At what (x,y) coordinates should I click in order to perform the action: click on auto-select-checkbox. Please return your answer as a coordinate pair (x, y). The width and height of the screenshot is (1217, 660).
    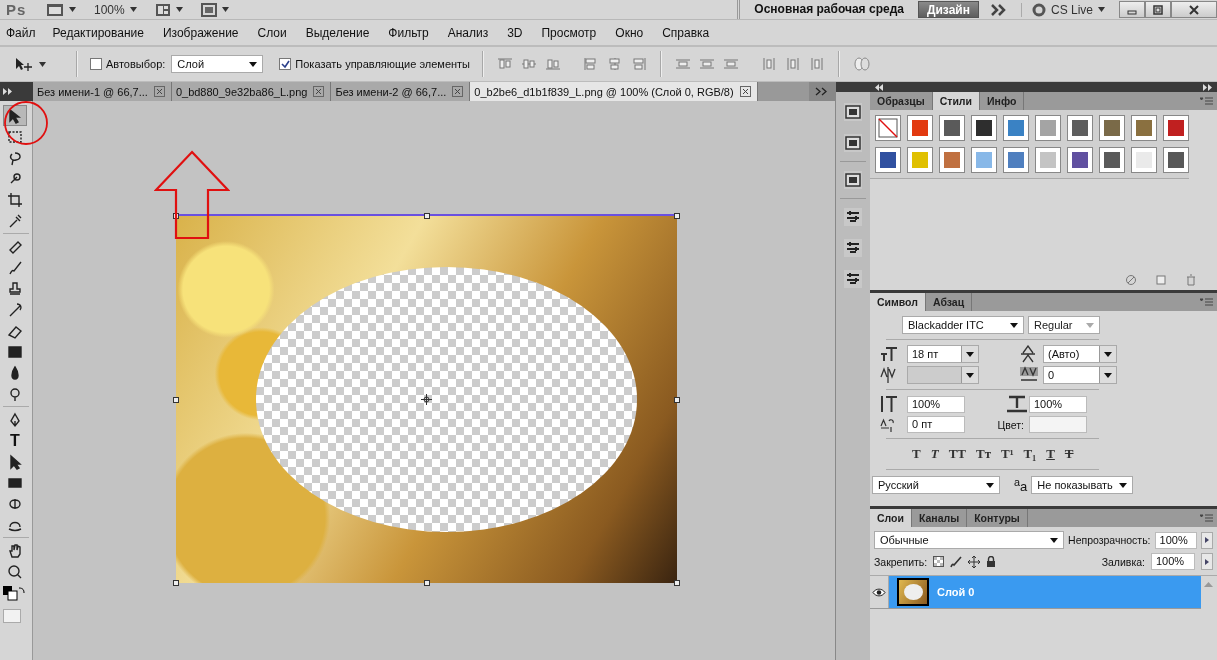
    Looking at the image, I should click on (96, 64).